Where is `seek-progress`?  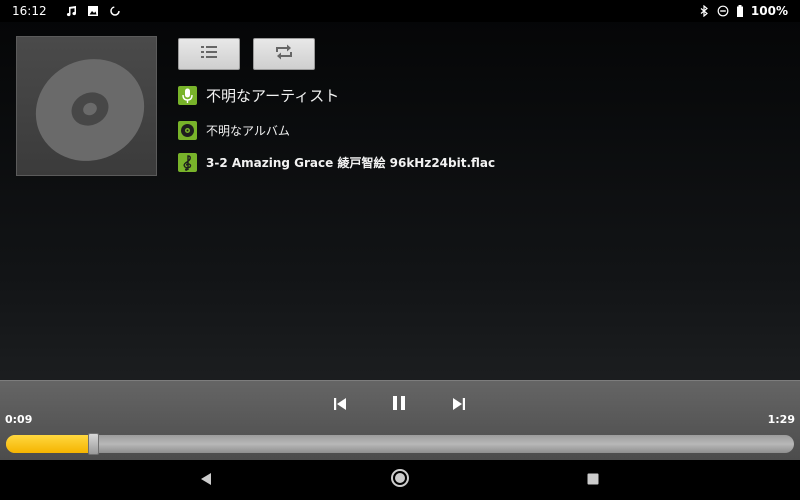
seek-progress is located at coordinates (49, 444).